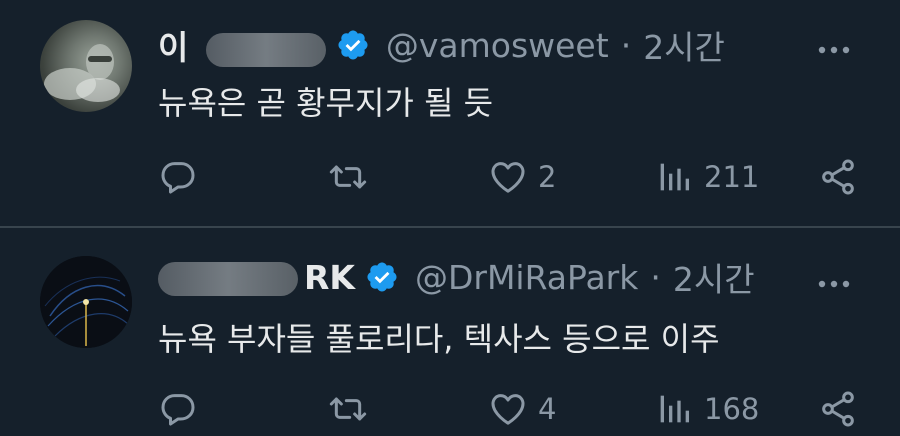  I want to click on tweet-text: 뉴욕은 곧 황무지가 될 듯, so click(326, 103).